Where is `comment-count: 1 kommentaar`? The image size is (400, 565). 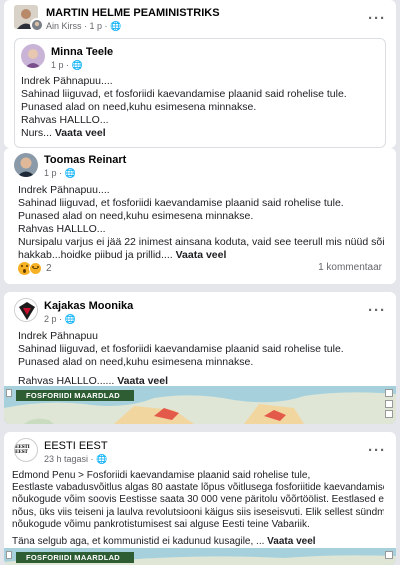 comment-count: 1 kommentaar is located at coordinates (350, 267).